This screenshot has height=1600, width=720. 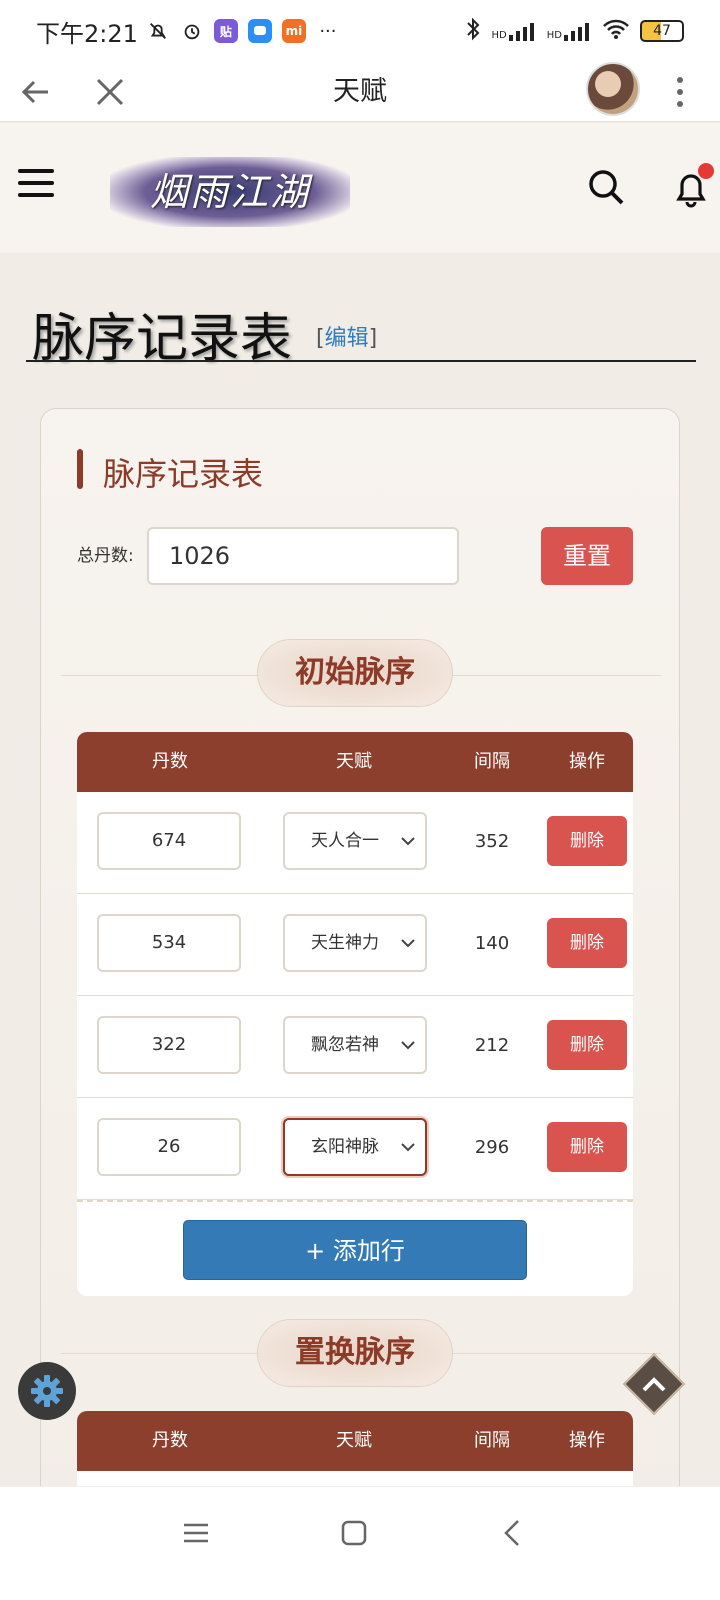 What do you see at coordinates (360, 188) in the screenshot?
I see `site-header: 烟雨江湖` at bounding box center [360, 188].